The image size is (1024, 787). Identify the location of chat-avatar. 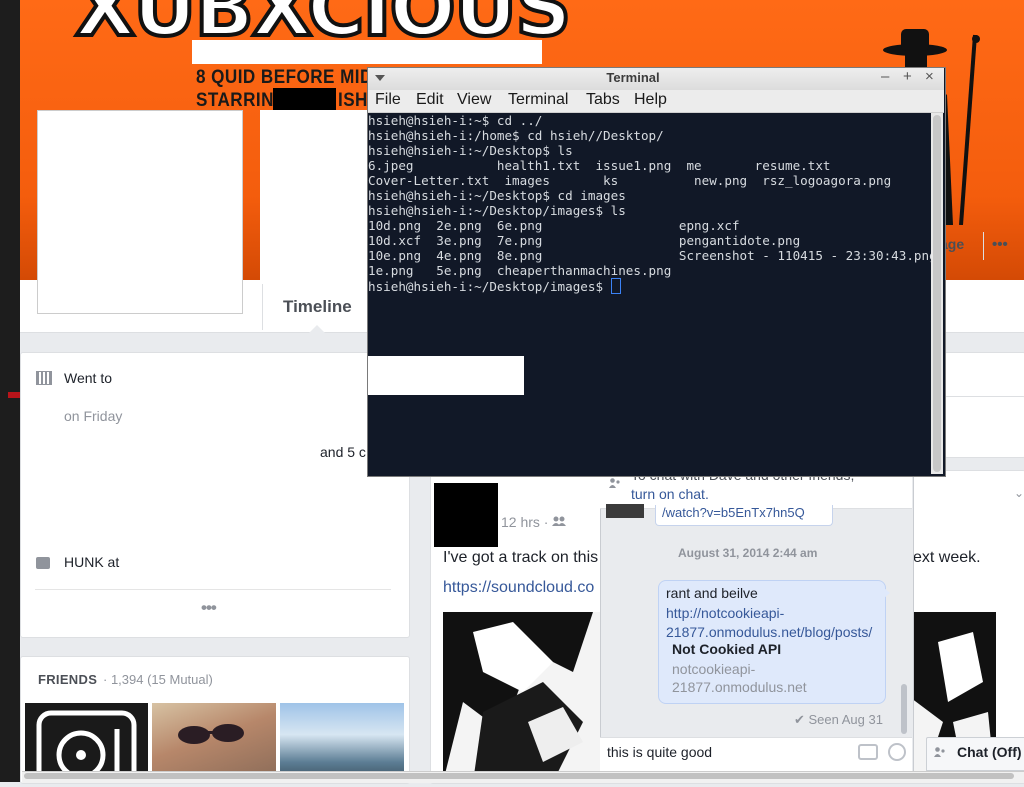
(625, 511).